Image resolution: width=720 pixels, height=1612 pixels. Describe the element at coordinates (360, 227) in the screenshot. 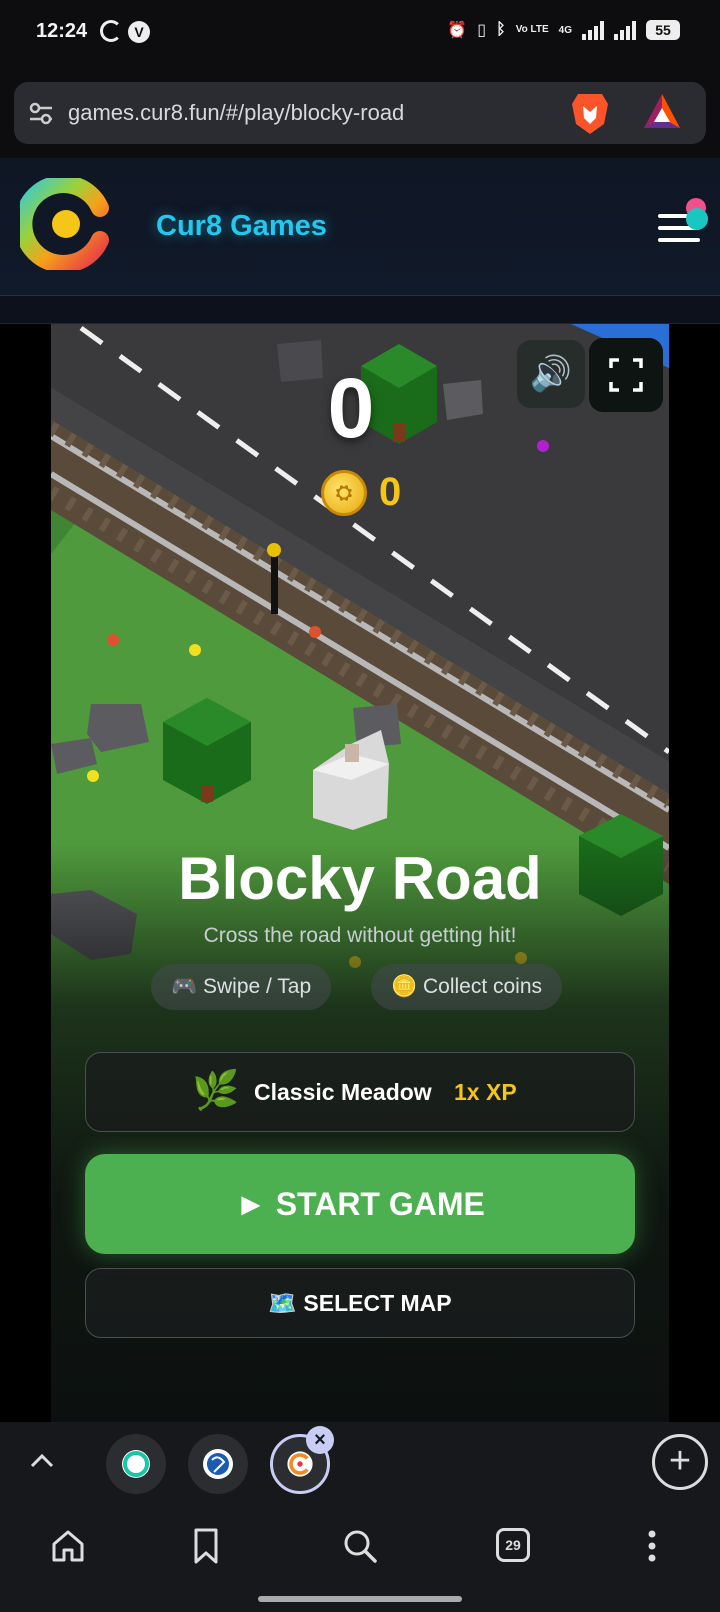

I see `site-header: Cur8 Games` at that location.